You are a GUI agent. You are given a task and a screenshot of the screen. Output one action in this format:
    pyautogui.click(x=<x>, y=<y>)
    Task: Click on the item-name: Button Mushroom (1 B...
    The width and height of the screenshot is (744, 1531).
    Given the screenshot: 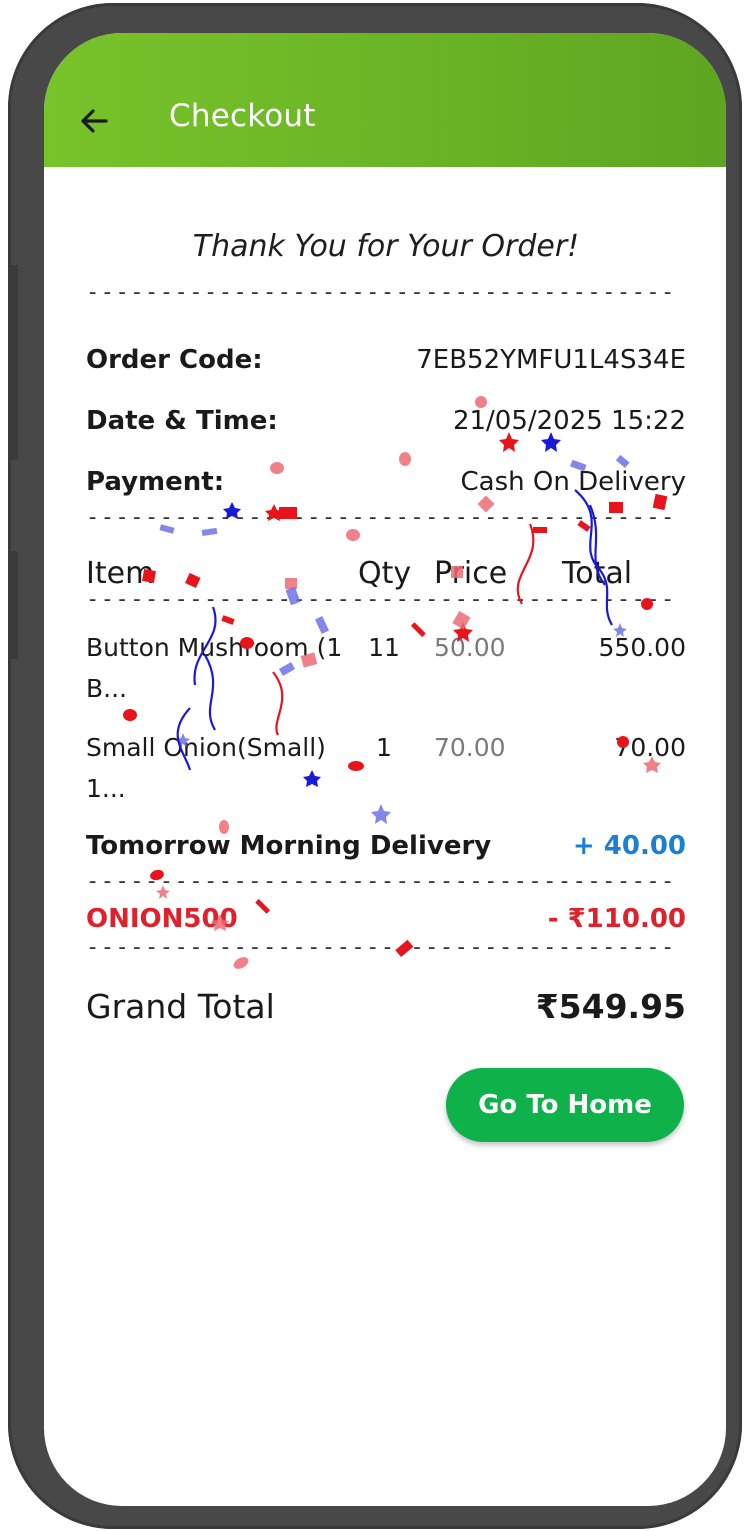 What is the action you would take?
    pyautogui.click(x=214, y=668)
    